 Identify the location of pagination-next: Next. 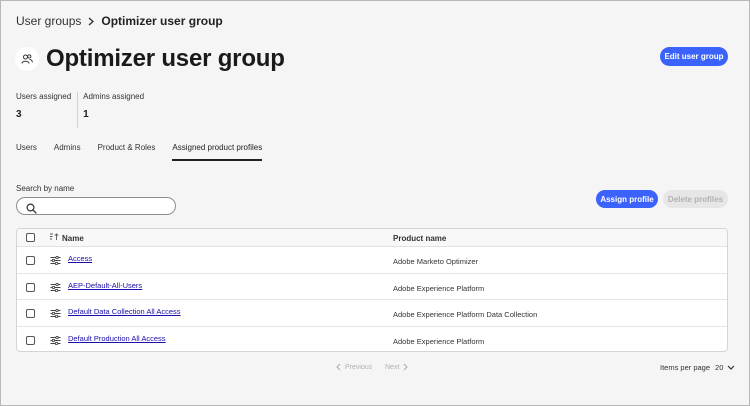
(397, 367).